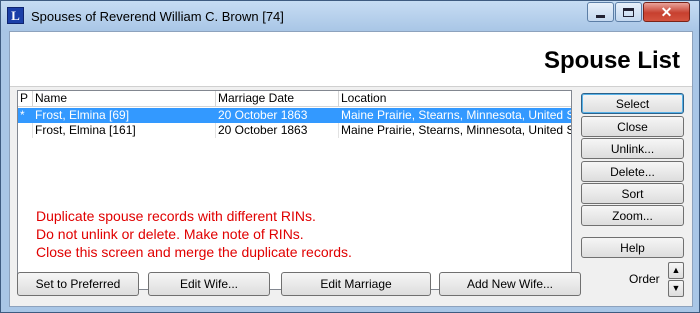 The image size is (700, 313). Describe the element at coordinates (632, 103) in the screenshot. I see `select-button: Select` at that location.